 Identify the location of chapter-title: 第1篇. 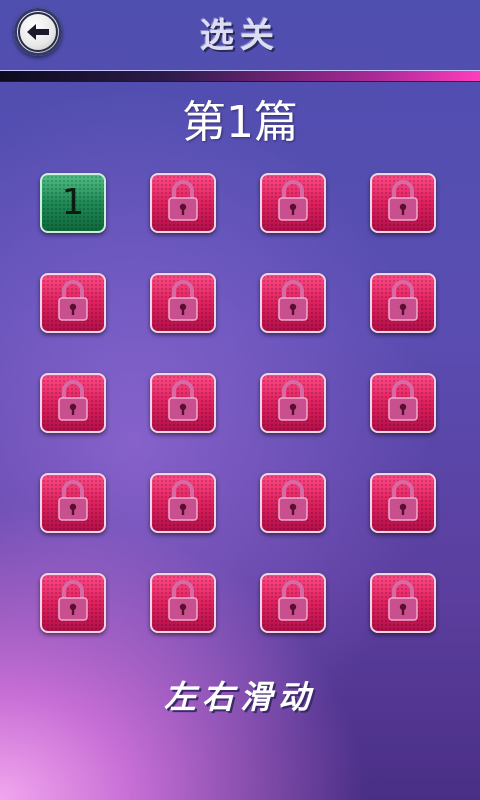
(240, 122).